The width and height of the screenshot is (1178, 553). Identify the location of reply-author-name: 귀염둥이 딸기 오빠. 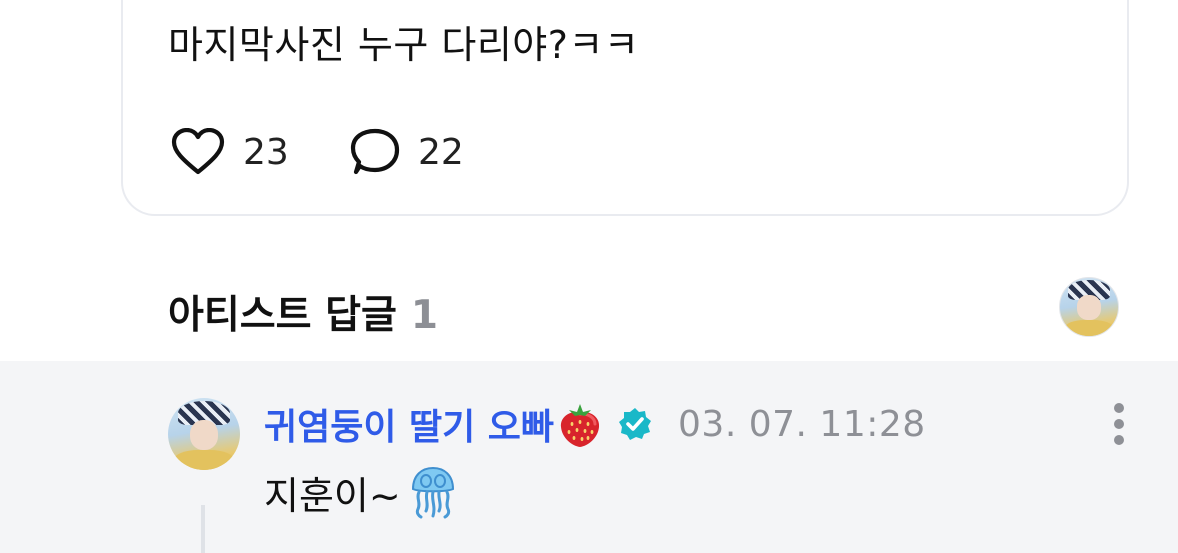
(409, 424).